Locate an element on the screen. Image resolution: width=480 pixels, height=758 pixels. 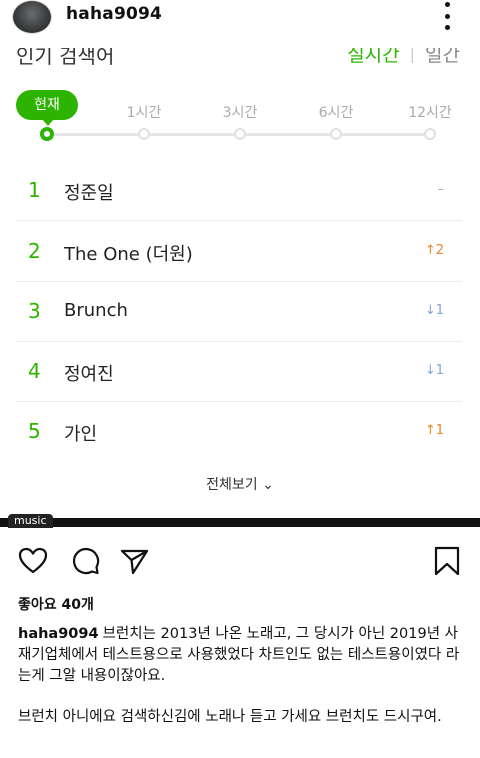
rank-keyword: 정준일 is located at coordinates (89, 192).